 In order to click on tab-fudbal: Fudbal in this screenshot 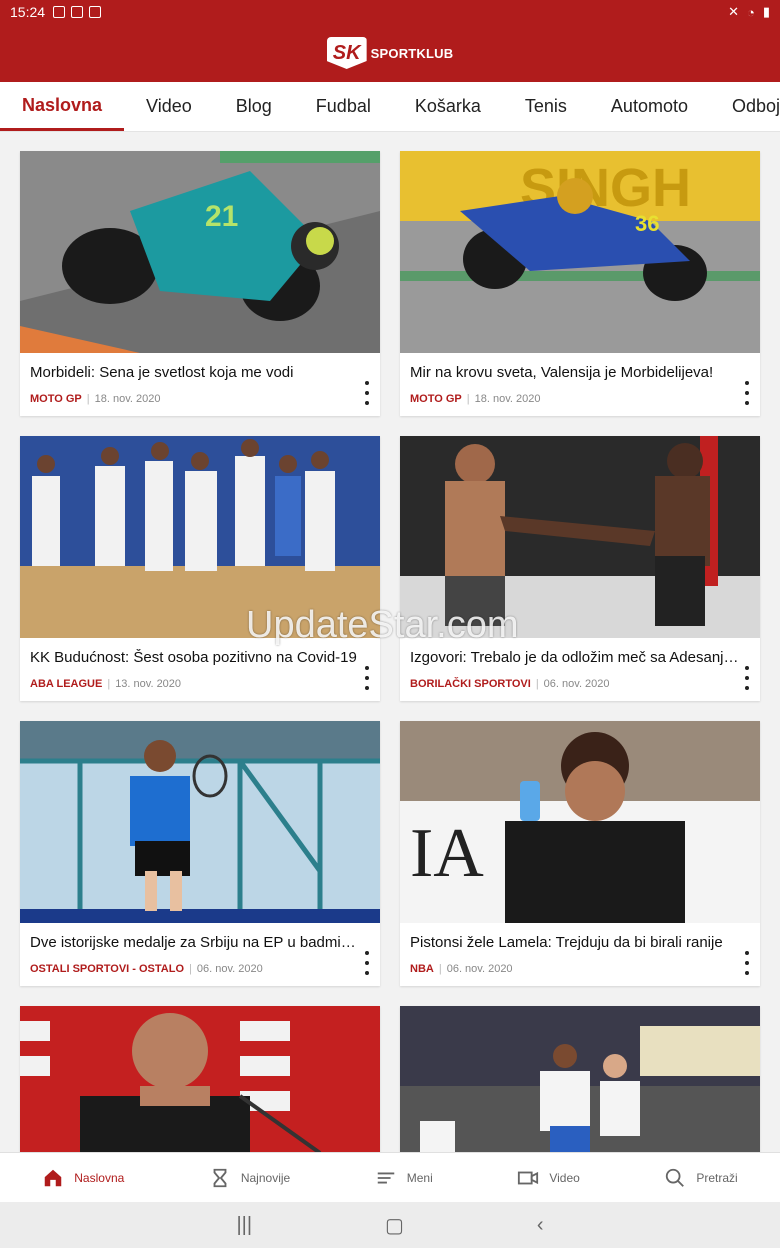, I will do `click(343, 106)`.